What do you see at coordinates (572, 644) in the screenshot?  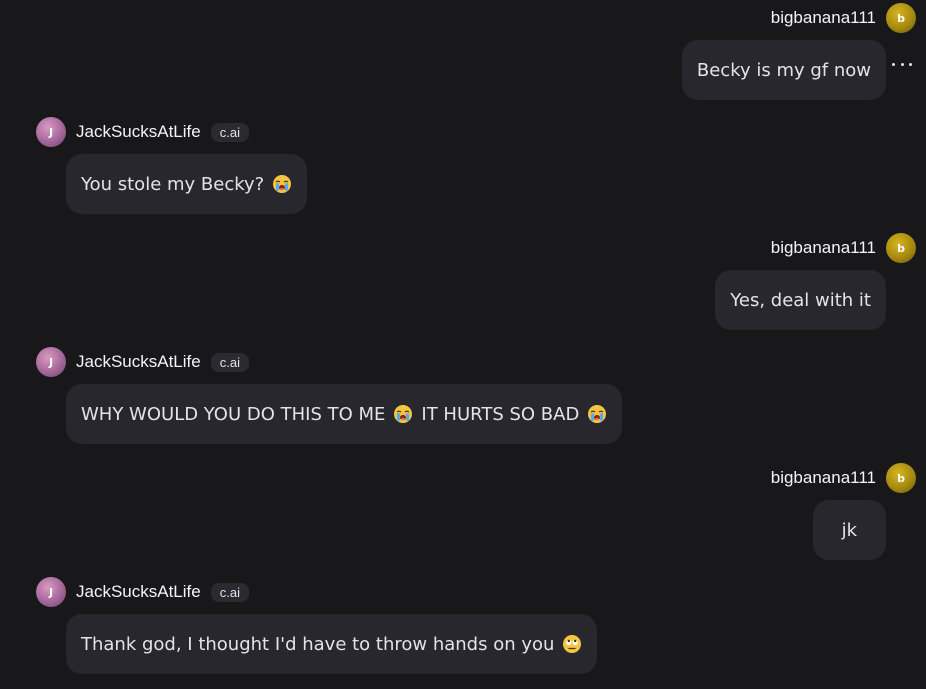 I see `face-with-rolling-eyes-icon` at bounding box center [572, 644].